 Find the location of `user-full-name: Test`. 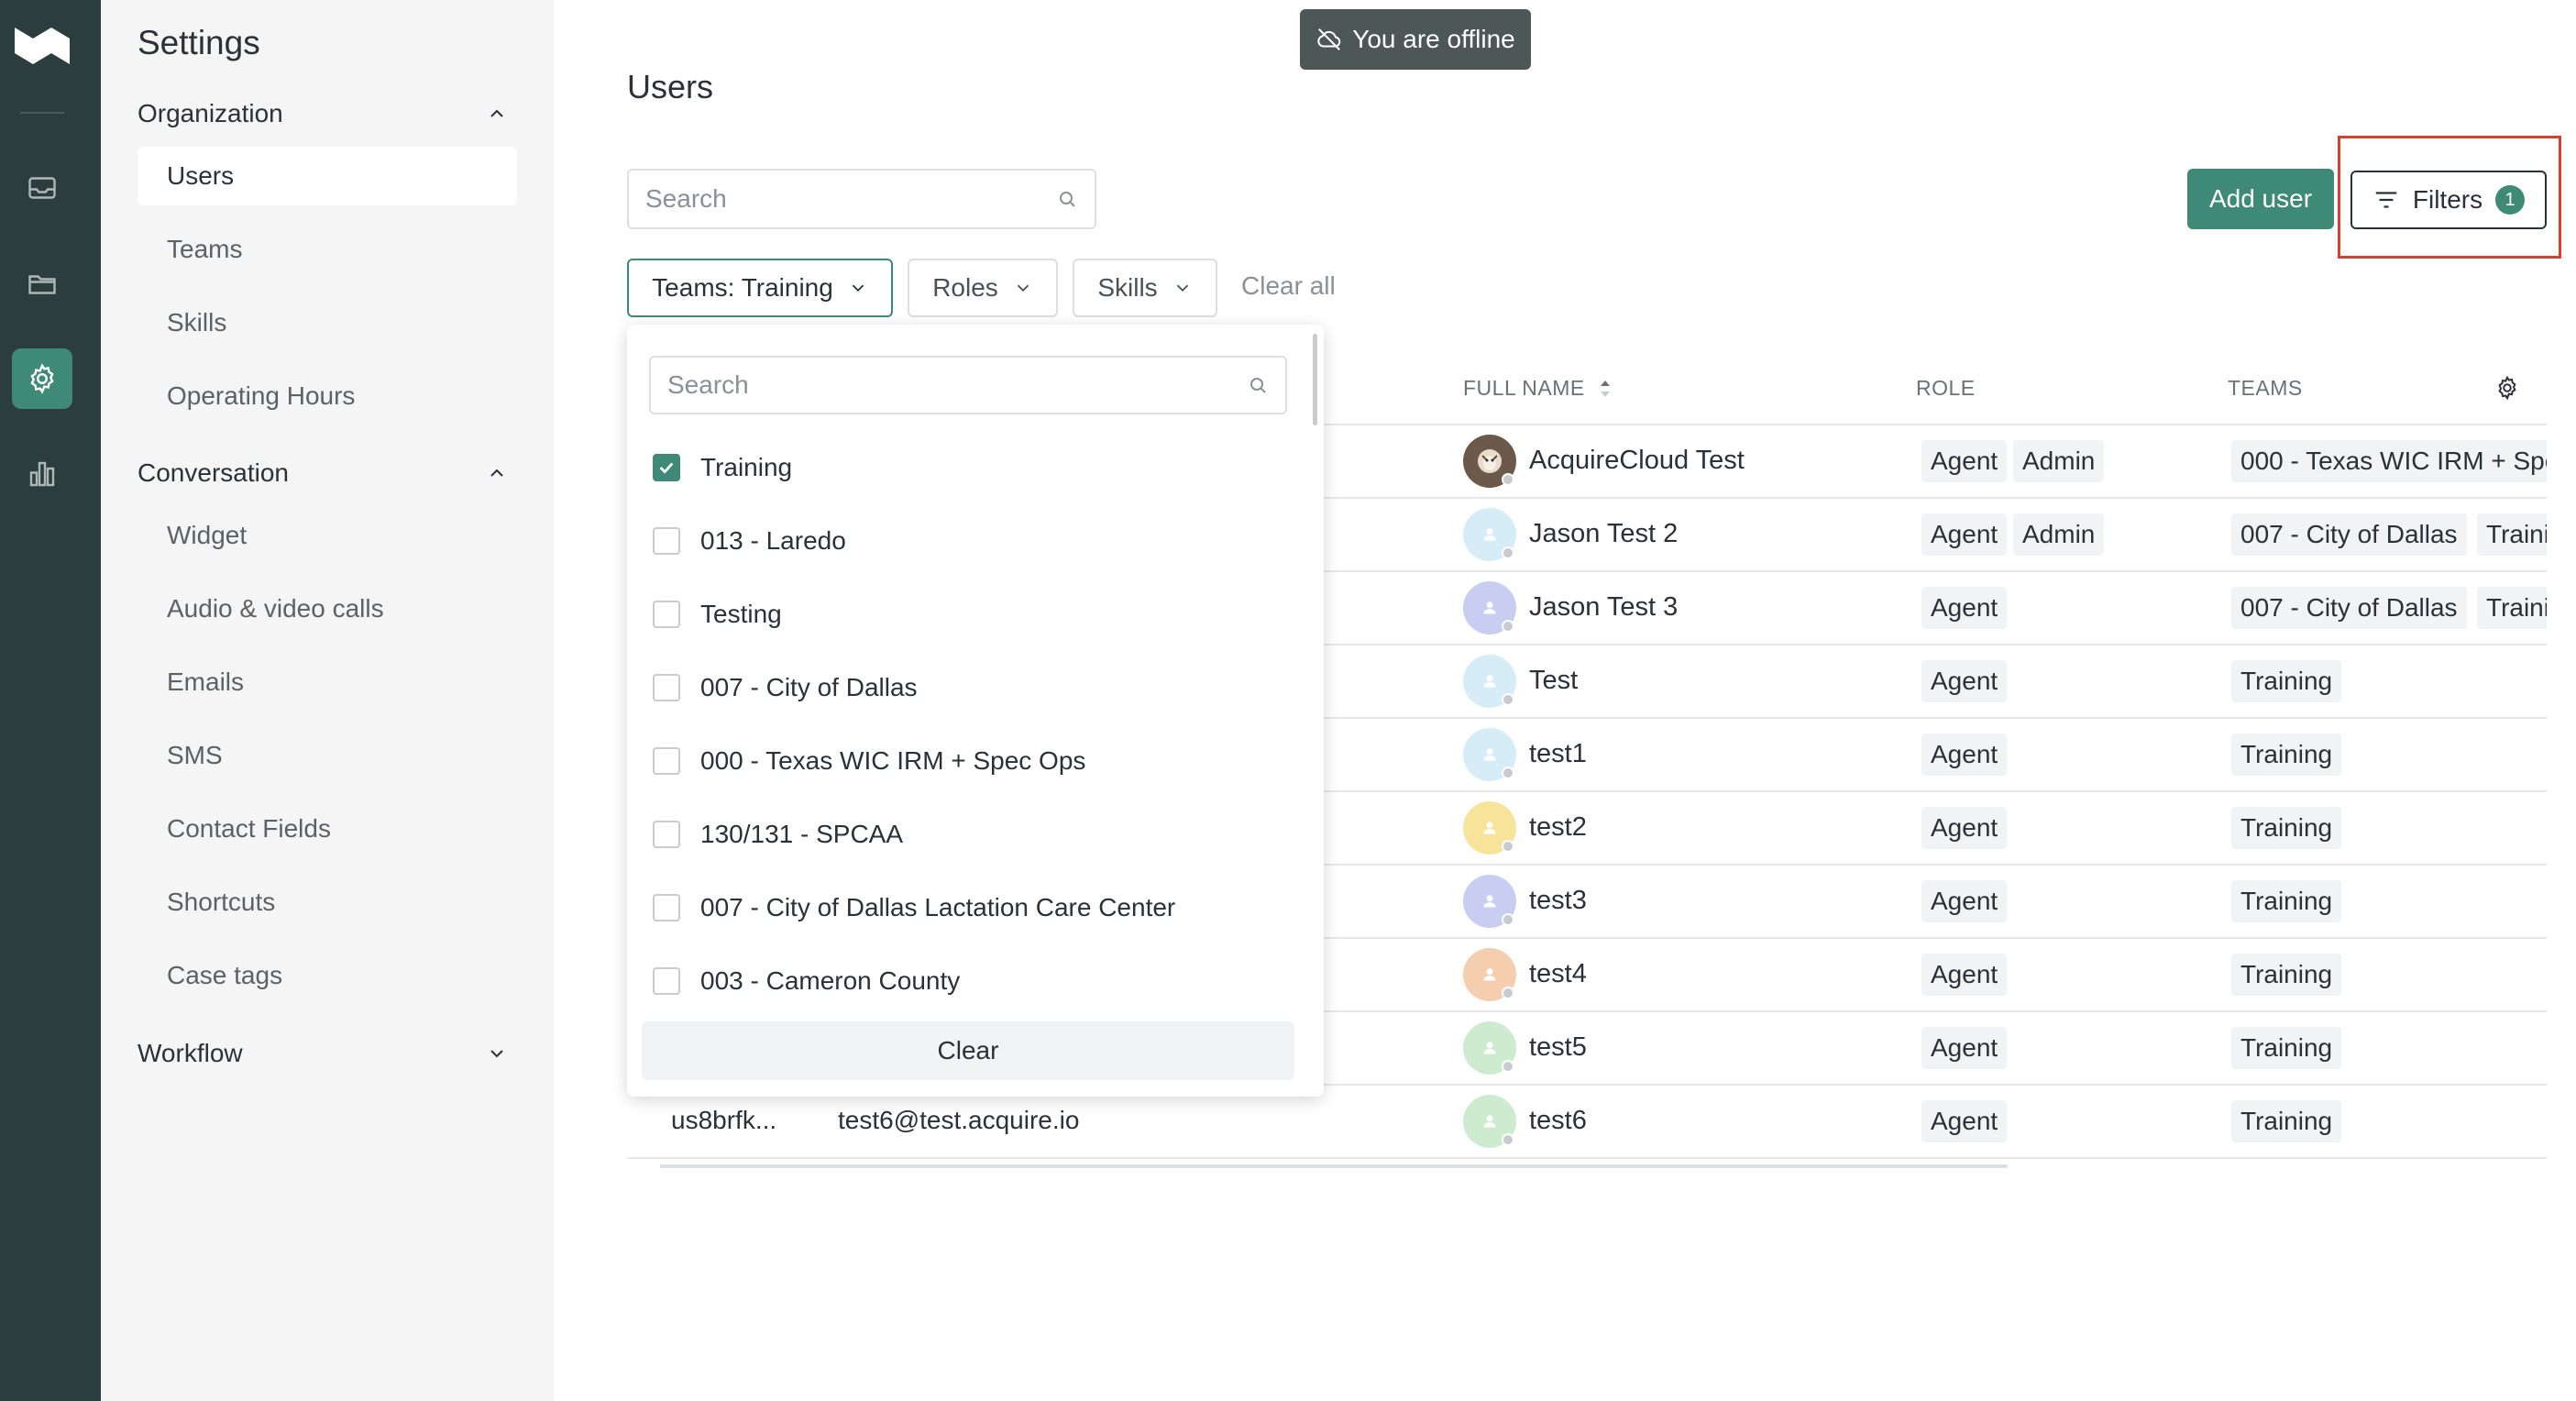

user-full-name: Test is located at coordinates (1554, 680).